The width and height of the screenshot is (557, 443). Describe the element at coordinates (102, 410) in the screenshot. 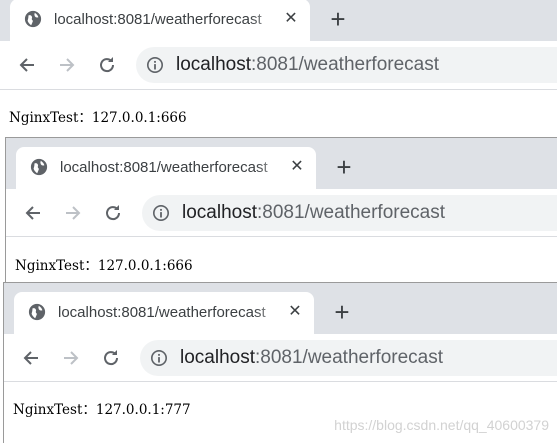

I see `page-text: NginxTest：127.0.0.1:777` at that location.